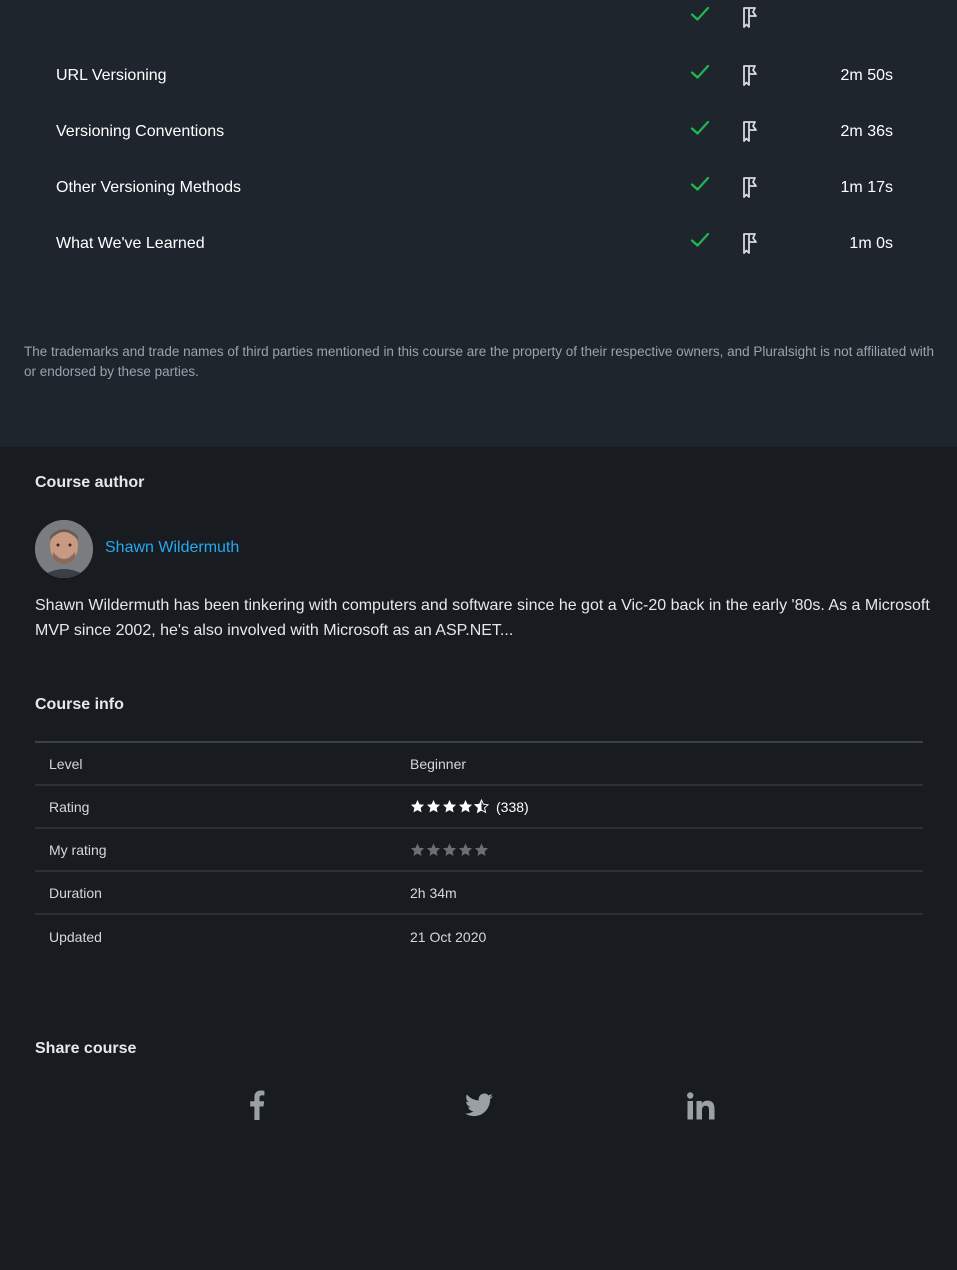 Image resolution: width=957 pixels, height=1270 pixels. I want to click on updated-label: Updated, so click(75, 936).